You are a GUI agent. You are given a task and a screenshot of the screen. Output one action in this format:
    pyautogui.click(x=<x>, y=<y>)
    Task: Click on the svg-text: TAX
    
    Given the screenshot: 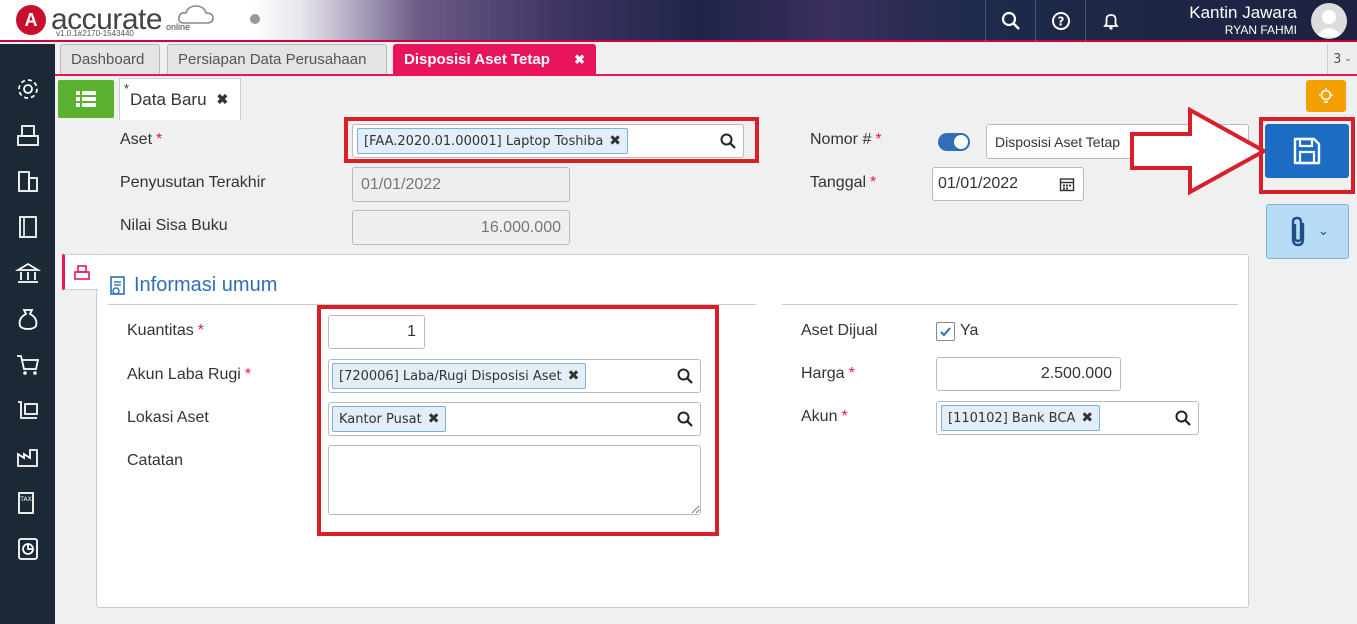 What is the action you would take?
    pyautogui.click(x=25, y=499)
    